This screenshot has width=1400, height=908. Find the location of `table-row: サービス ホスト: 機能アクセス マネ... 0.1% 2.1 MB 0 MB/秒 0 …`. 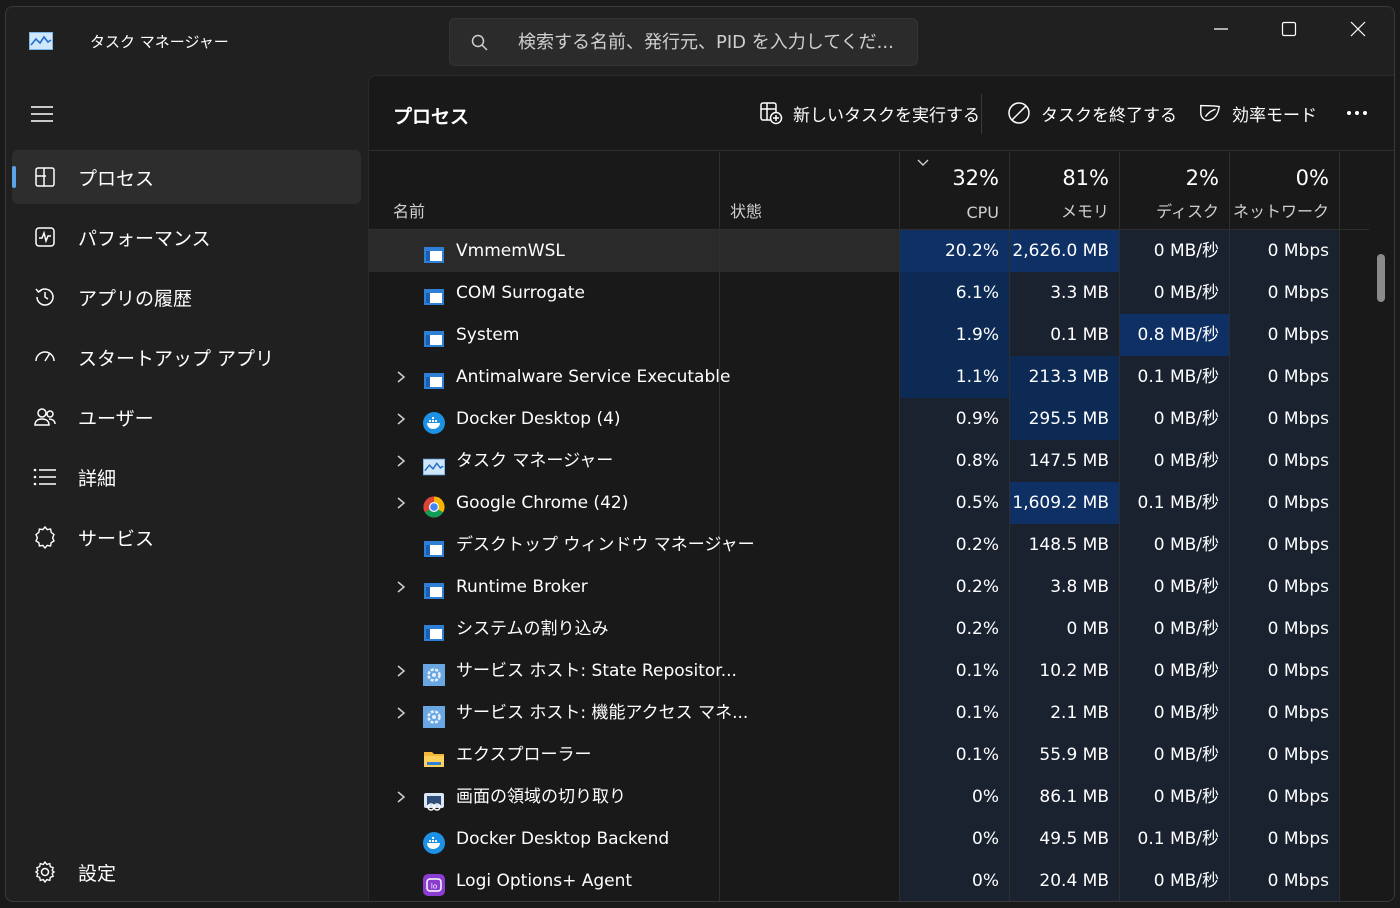

table-row: サービス ホスト: 機能アクセス マネ... 0.1% 2.1 MB 0 MB/秒 0 … is located at coordinates (869, 713).